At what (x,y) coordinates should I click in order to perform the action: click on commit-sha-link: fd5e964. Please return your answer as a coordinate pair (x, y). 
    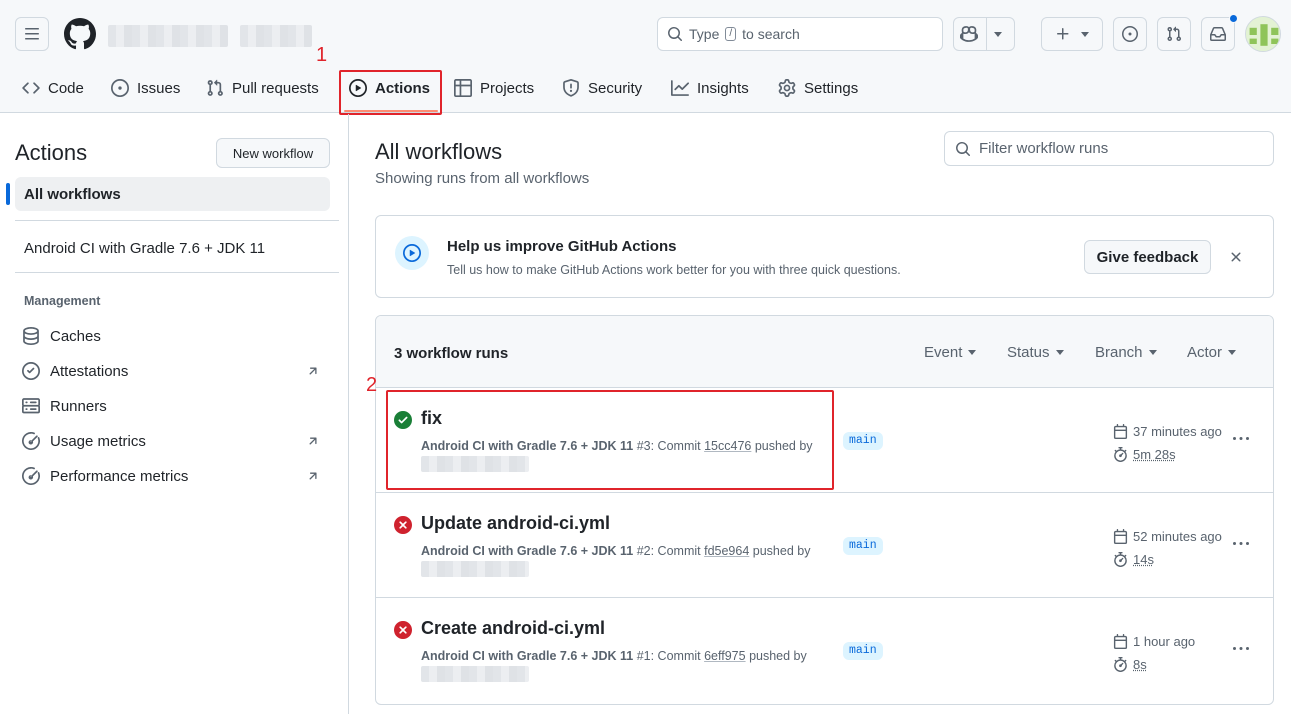
    Looking at the image, I should click on (726, 551).